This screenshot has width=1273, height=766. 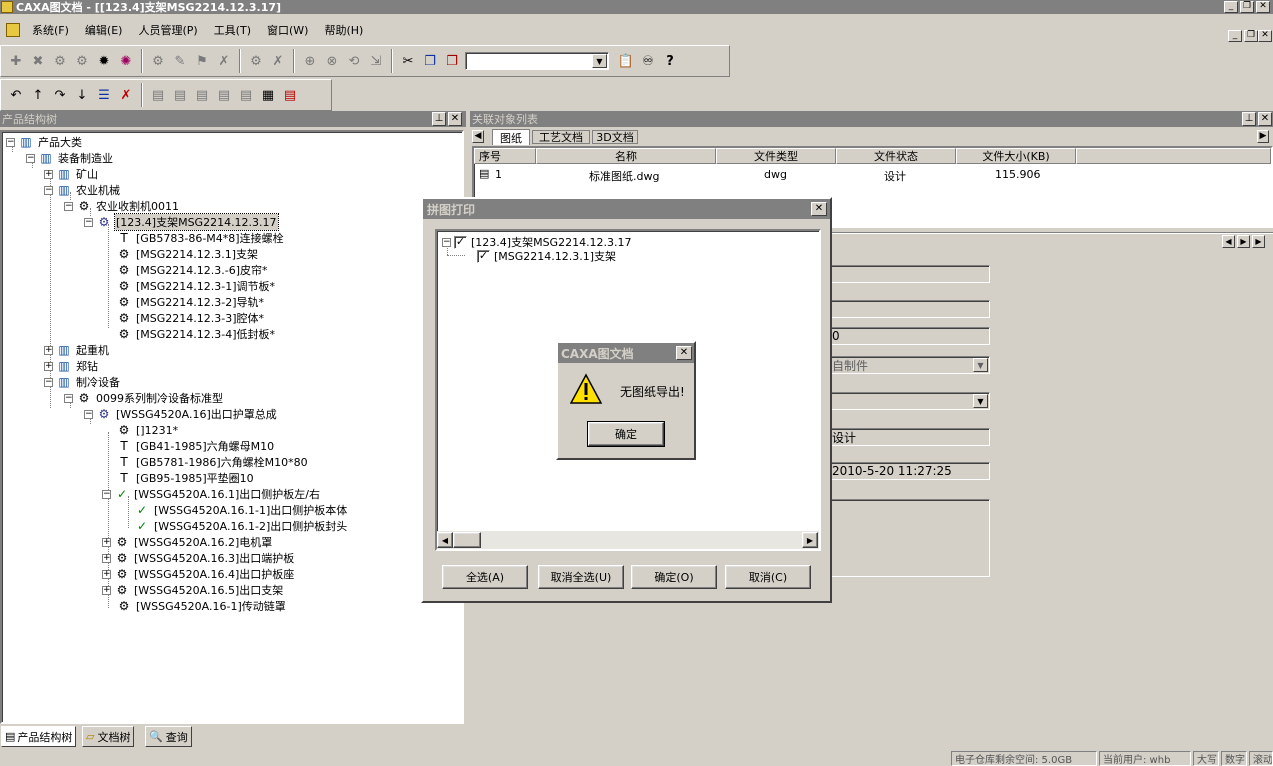 What do you see at coordinates (460, 242) in the screenshot?
I see `node-checkbox: ✓` at bounding box center [460, 242].